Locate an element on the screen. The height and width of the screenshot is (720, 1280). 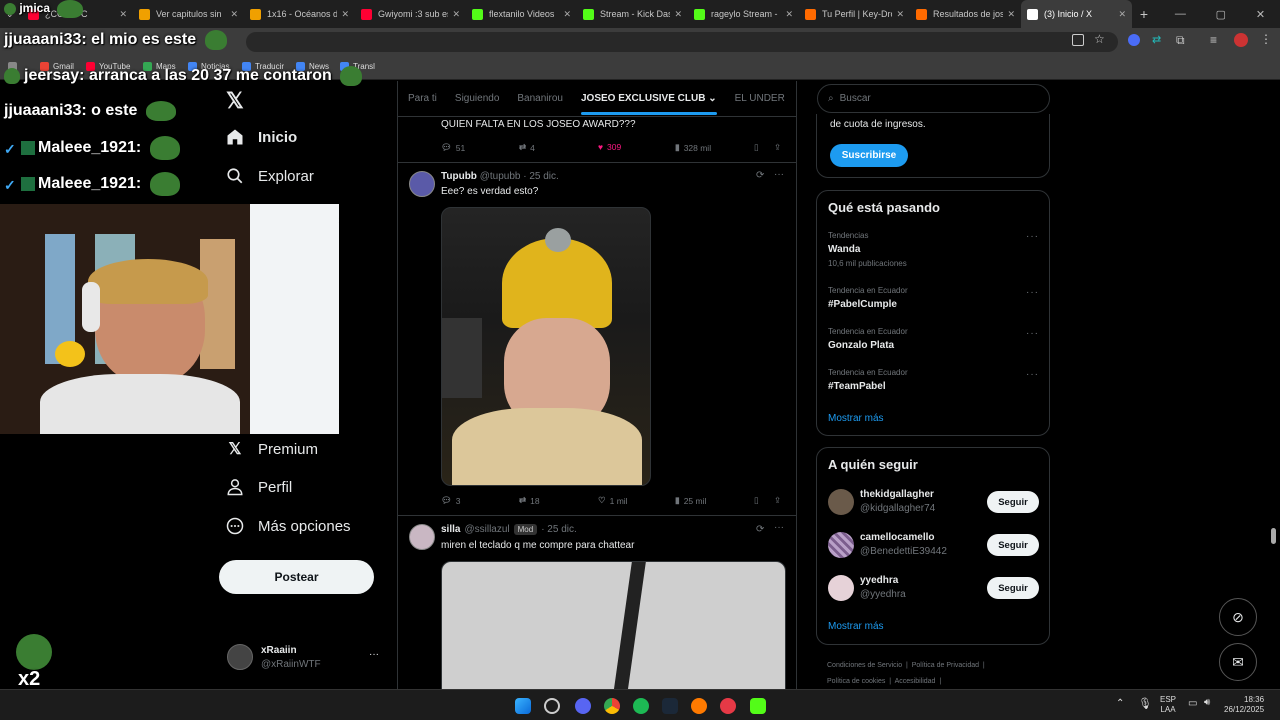
browser-tab: (3) Inicio / X ✕ is located at coordinates (1076, 14).